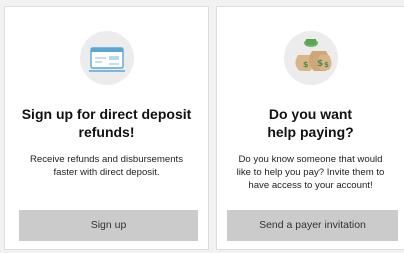 This screenshot has width=404, height=253. What do you see at coordinates (106, 132) in the screenshot?
I see `card-title-line: refunds!` at bounding box center [106, 132].